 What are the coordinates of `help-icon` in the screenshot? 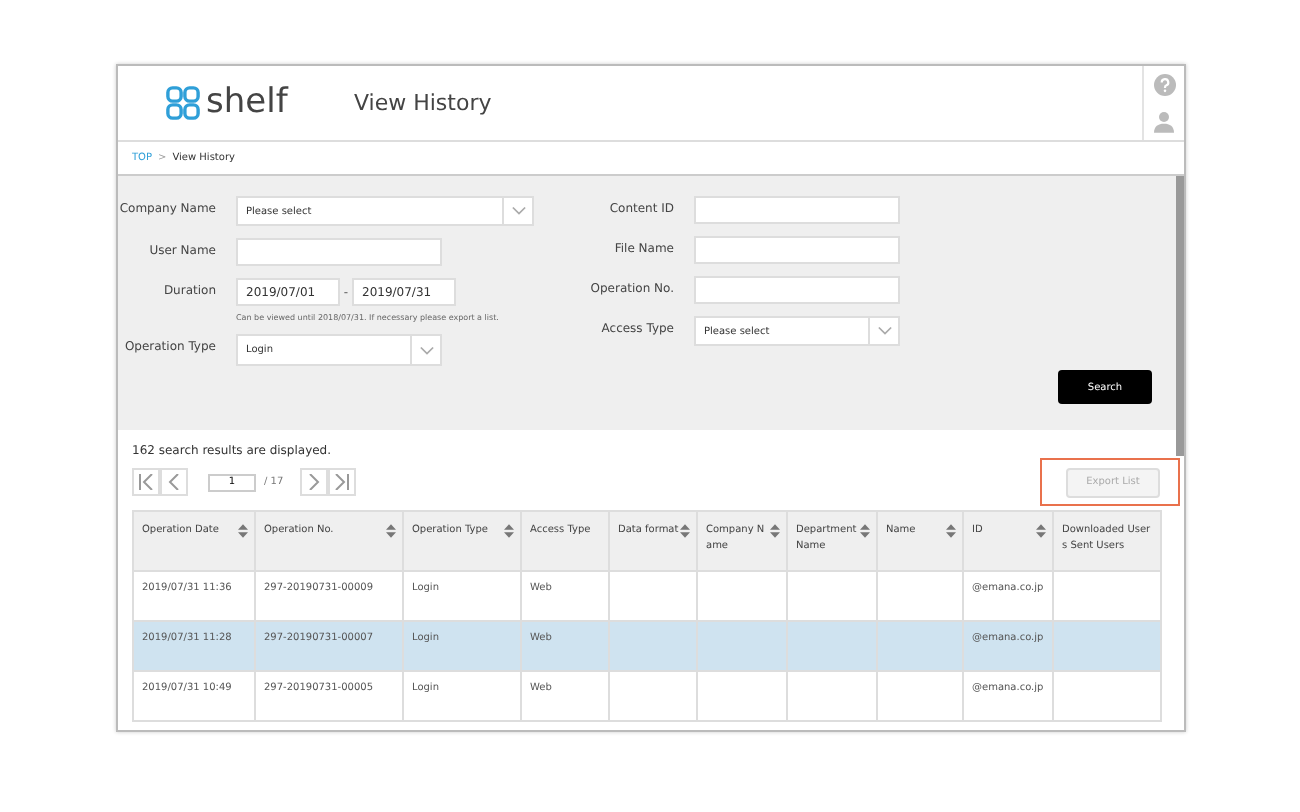 It's located at (1164, 84).